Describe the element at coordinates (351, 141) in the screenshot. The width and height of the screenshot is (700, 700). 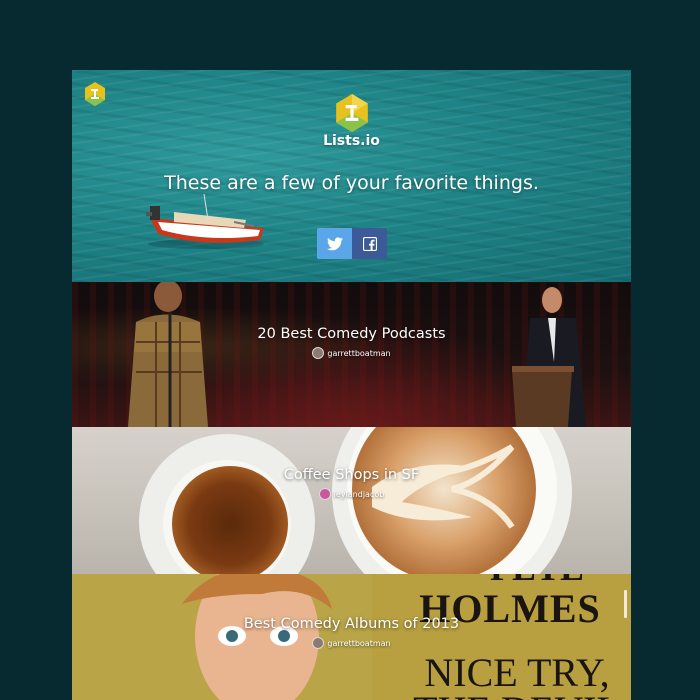
I see `brand-name: Lists.io` at that location.